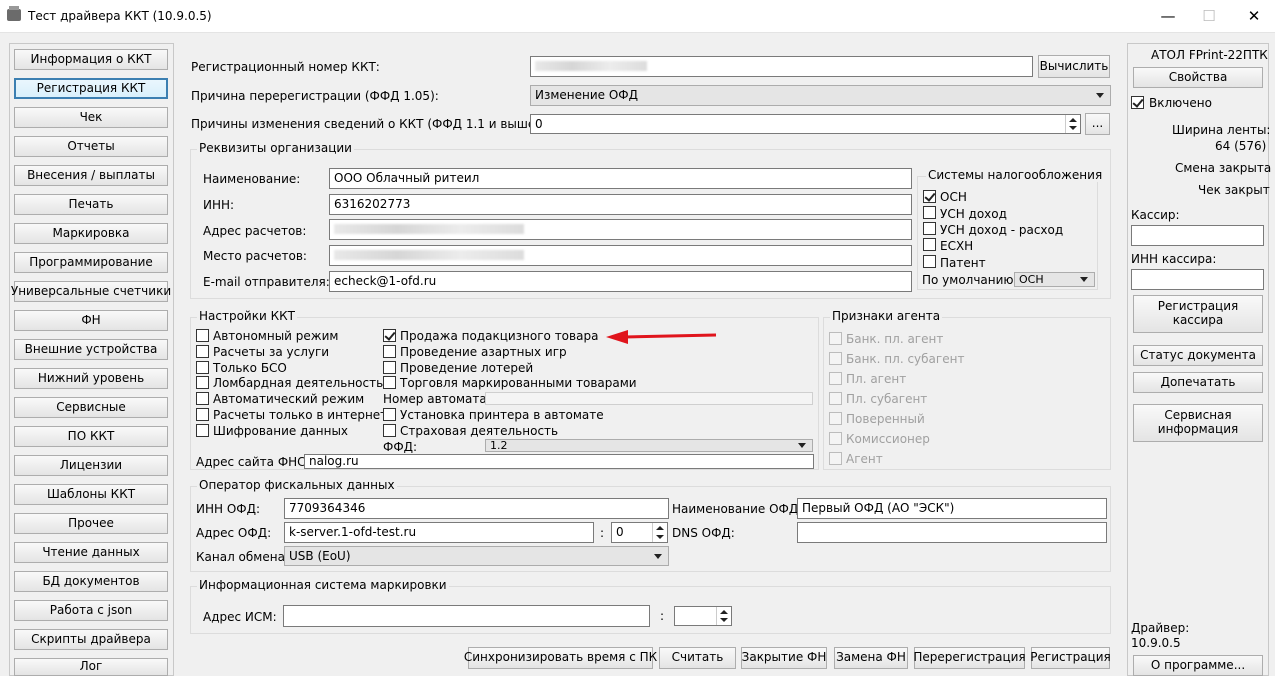  Describe the element at coordinates (91, 465) in the screenshot. I see `sidebar-item-licenses: Лицензии` at that location.